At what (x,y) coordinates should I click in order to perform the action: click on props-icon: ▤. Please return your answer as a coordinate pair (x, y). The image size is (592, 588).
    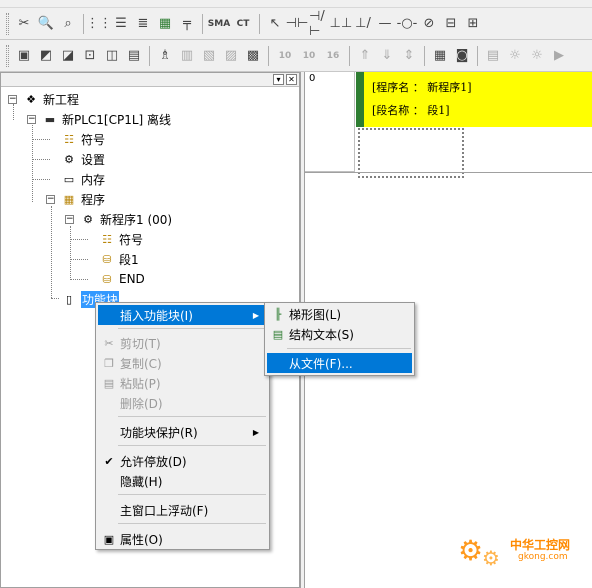
    Looking at the image, I should click on (134, 56).